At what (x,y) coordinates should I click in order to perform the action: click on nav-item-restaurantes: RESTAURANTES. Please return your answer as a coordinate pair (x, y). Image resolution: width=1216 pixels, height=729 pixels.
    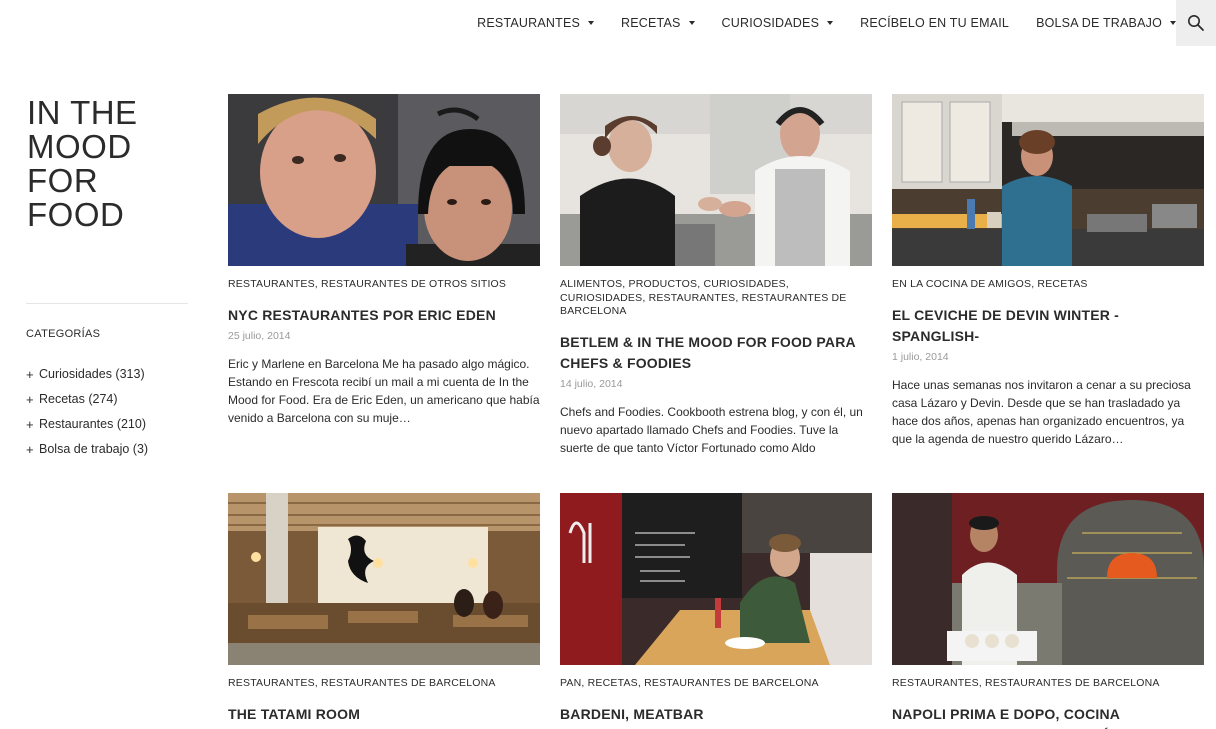
    Looking at the image, I should click on (536, 23).